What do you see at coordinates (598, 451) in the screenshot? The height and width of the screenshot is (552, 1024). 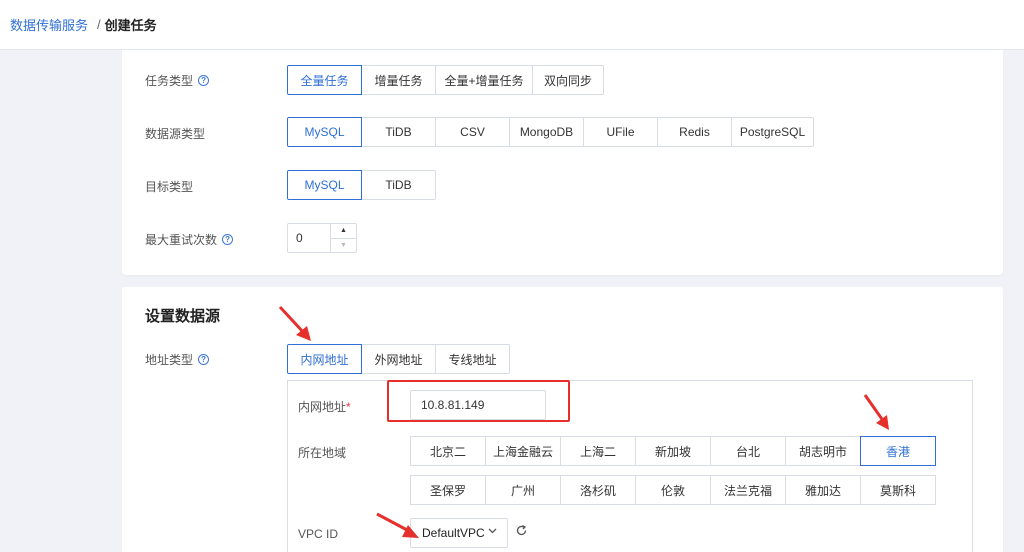 I see `region-option-shanghai2: 上海二` at bounding box center [598, 451].